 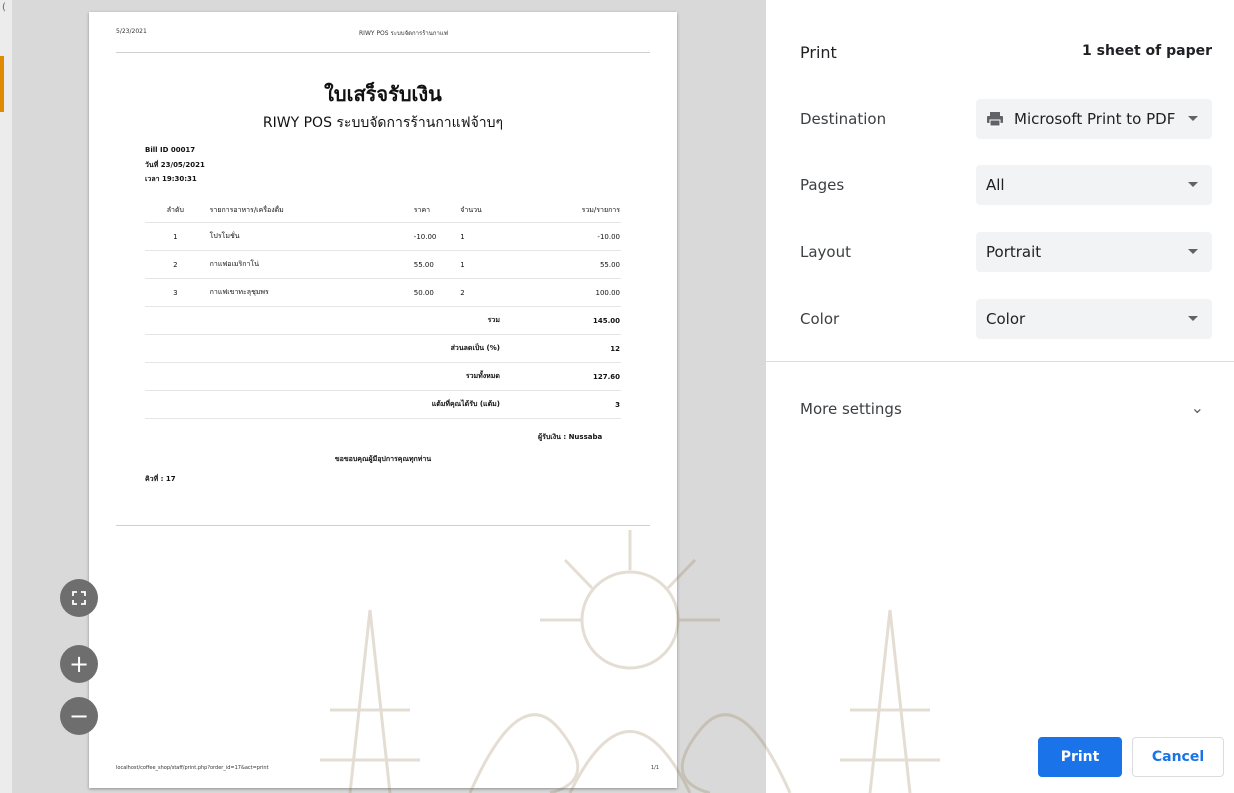 What do you see at coordinates (820, 319) in the screenshot?
I see `color-label: Color` at bounding box center [820, 319].